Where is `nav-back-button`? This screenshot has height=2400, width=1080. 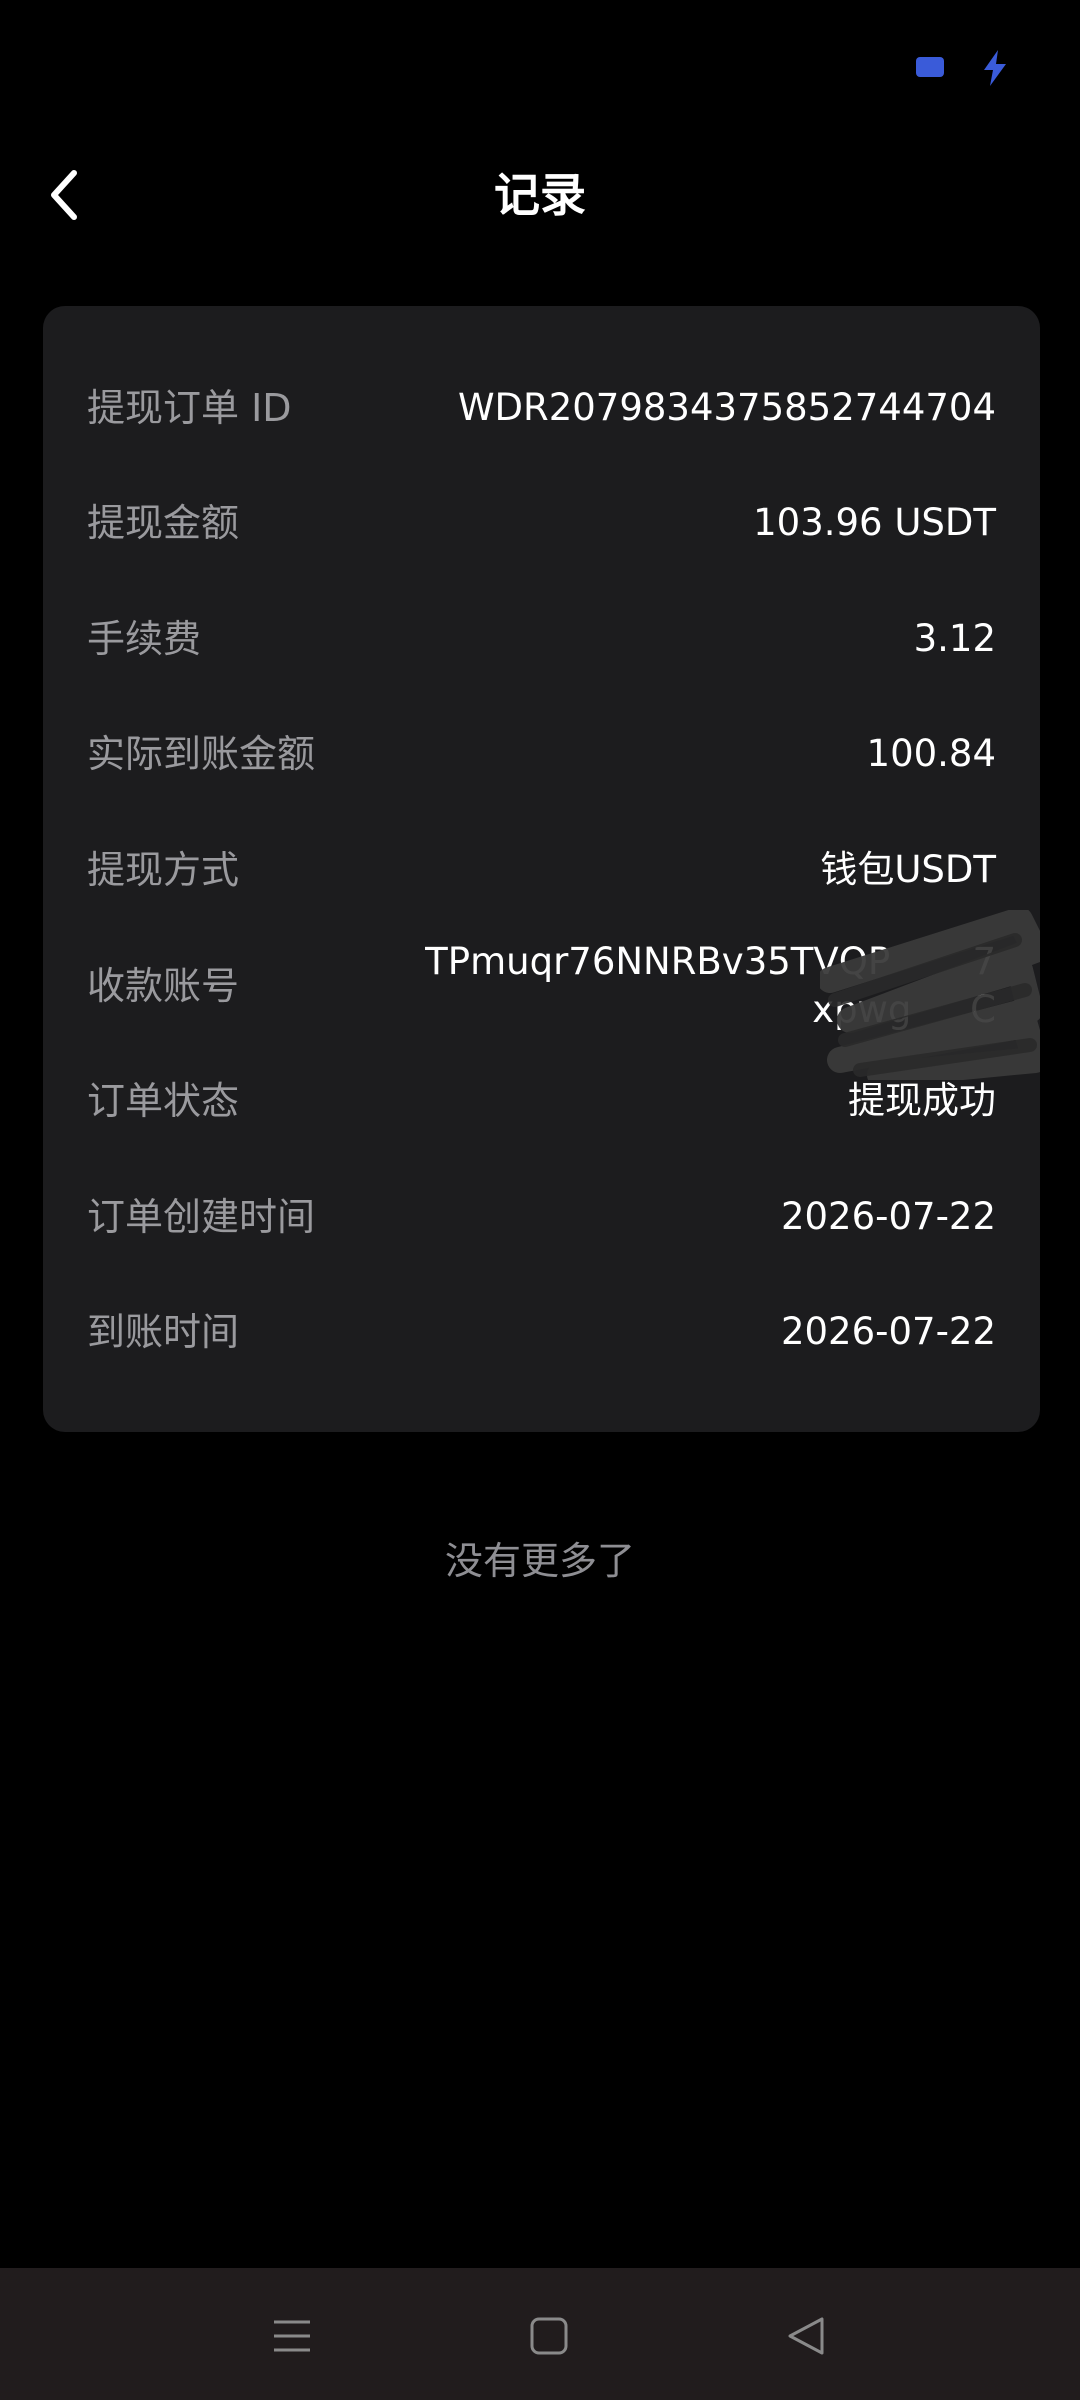
nav-back-button is located at coordinates (806, 2336).